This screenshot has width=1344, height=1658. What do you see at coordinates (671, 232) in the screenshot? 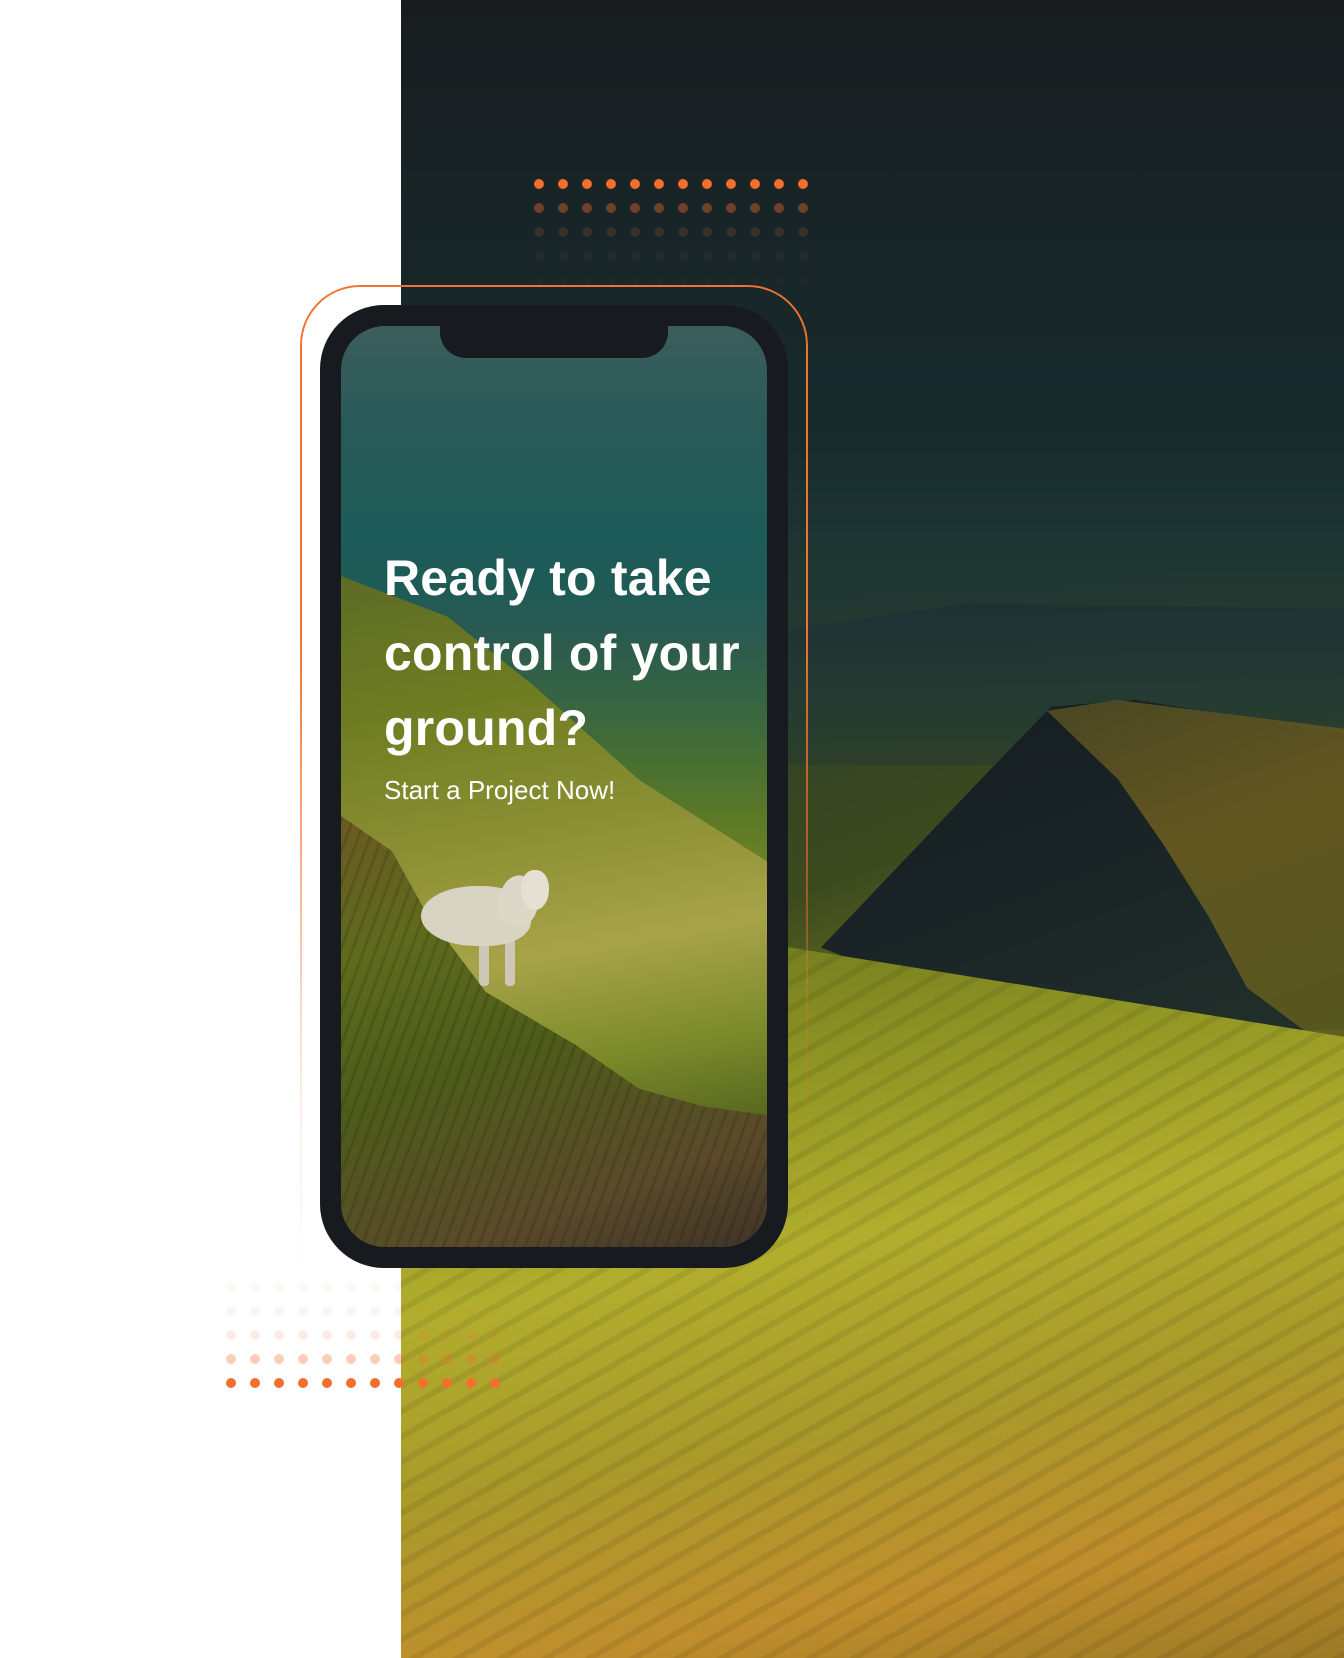
I see `dot-grid-top` at bounding box center [671, 232].